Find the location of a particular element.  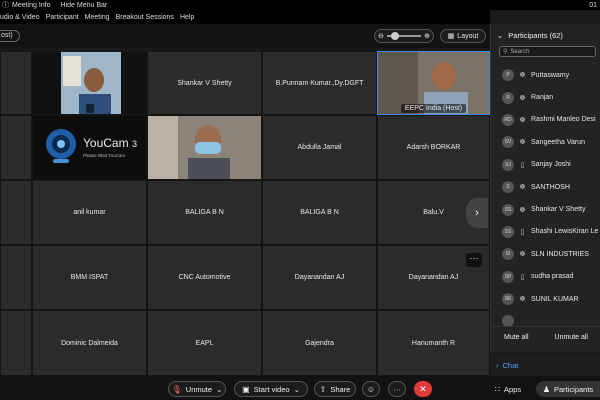

start-video-label: Start video is located at coordinates (271, 389).